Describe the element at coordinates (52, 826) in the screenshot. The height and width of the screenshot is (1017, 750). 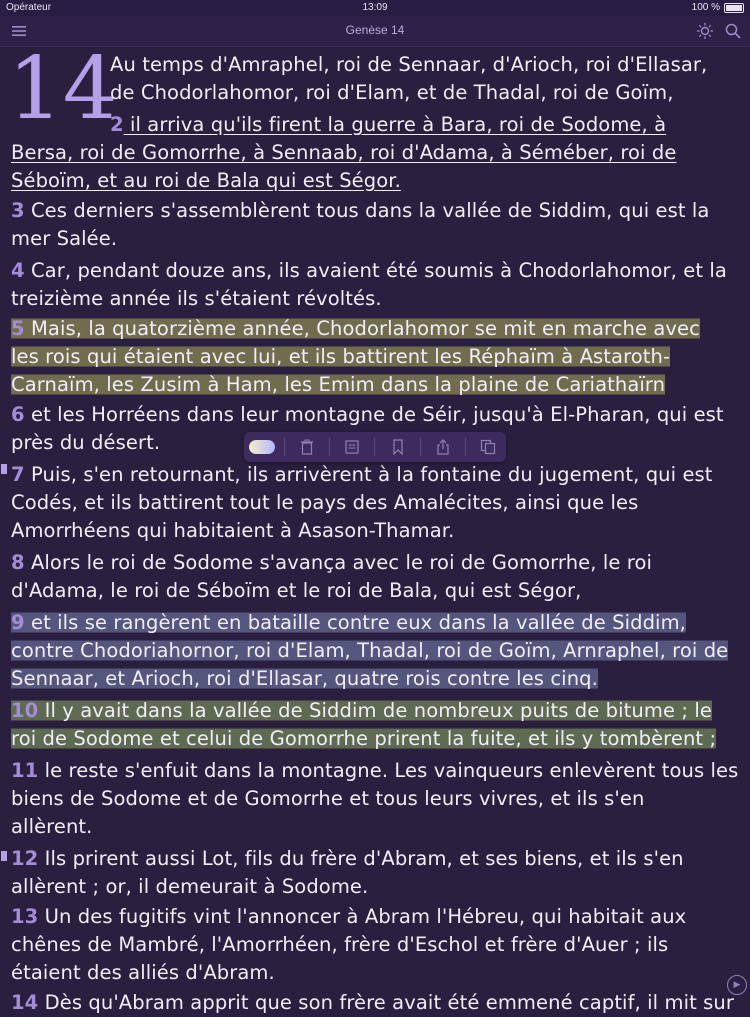
I see `verse-text: allèrent.` at that location.